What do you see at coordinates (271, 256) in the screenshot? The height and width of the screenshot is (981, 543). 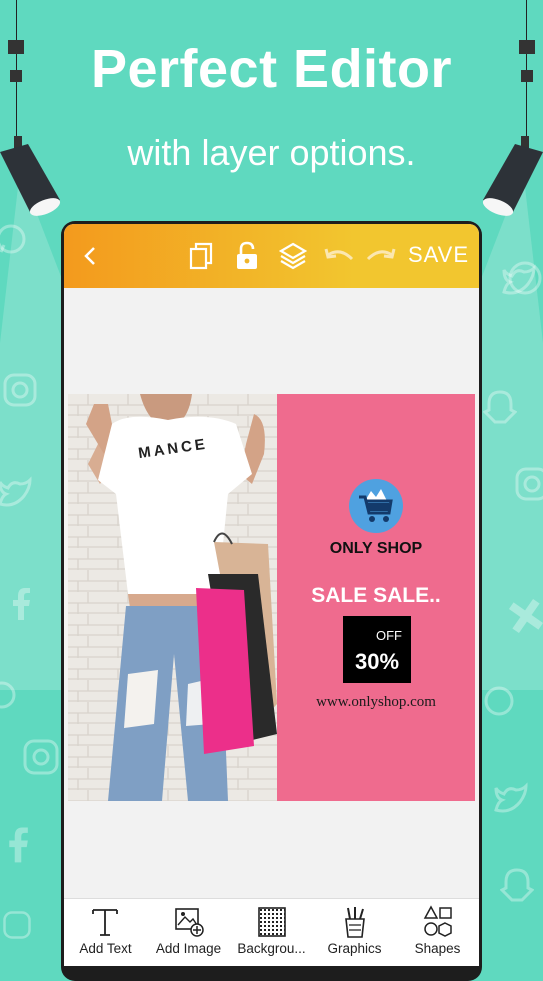 I see `editor-toolbar: SAVE` at bounding box center [271, 256].